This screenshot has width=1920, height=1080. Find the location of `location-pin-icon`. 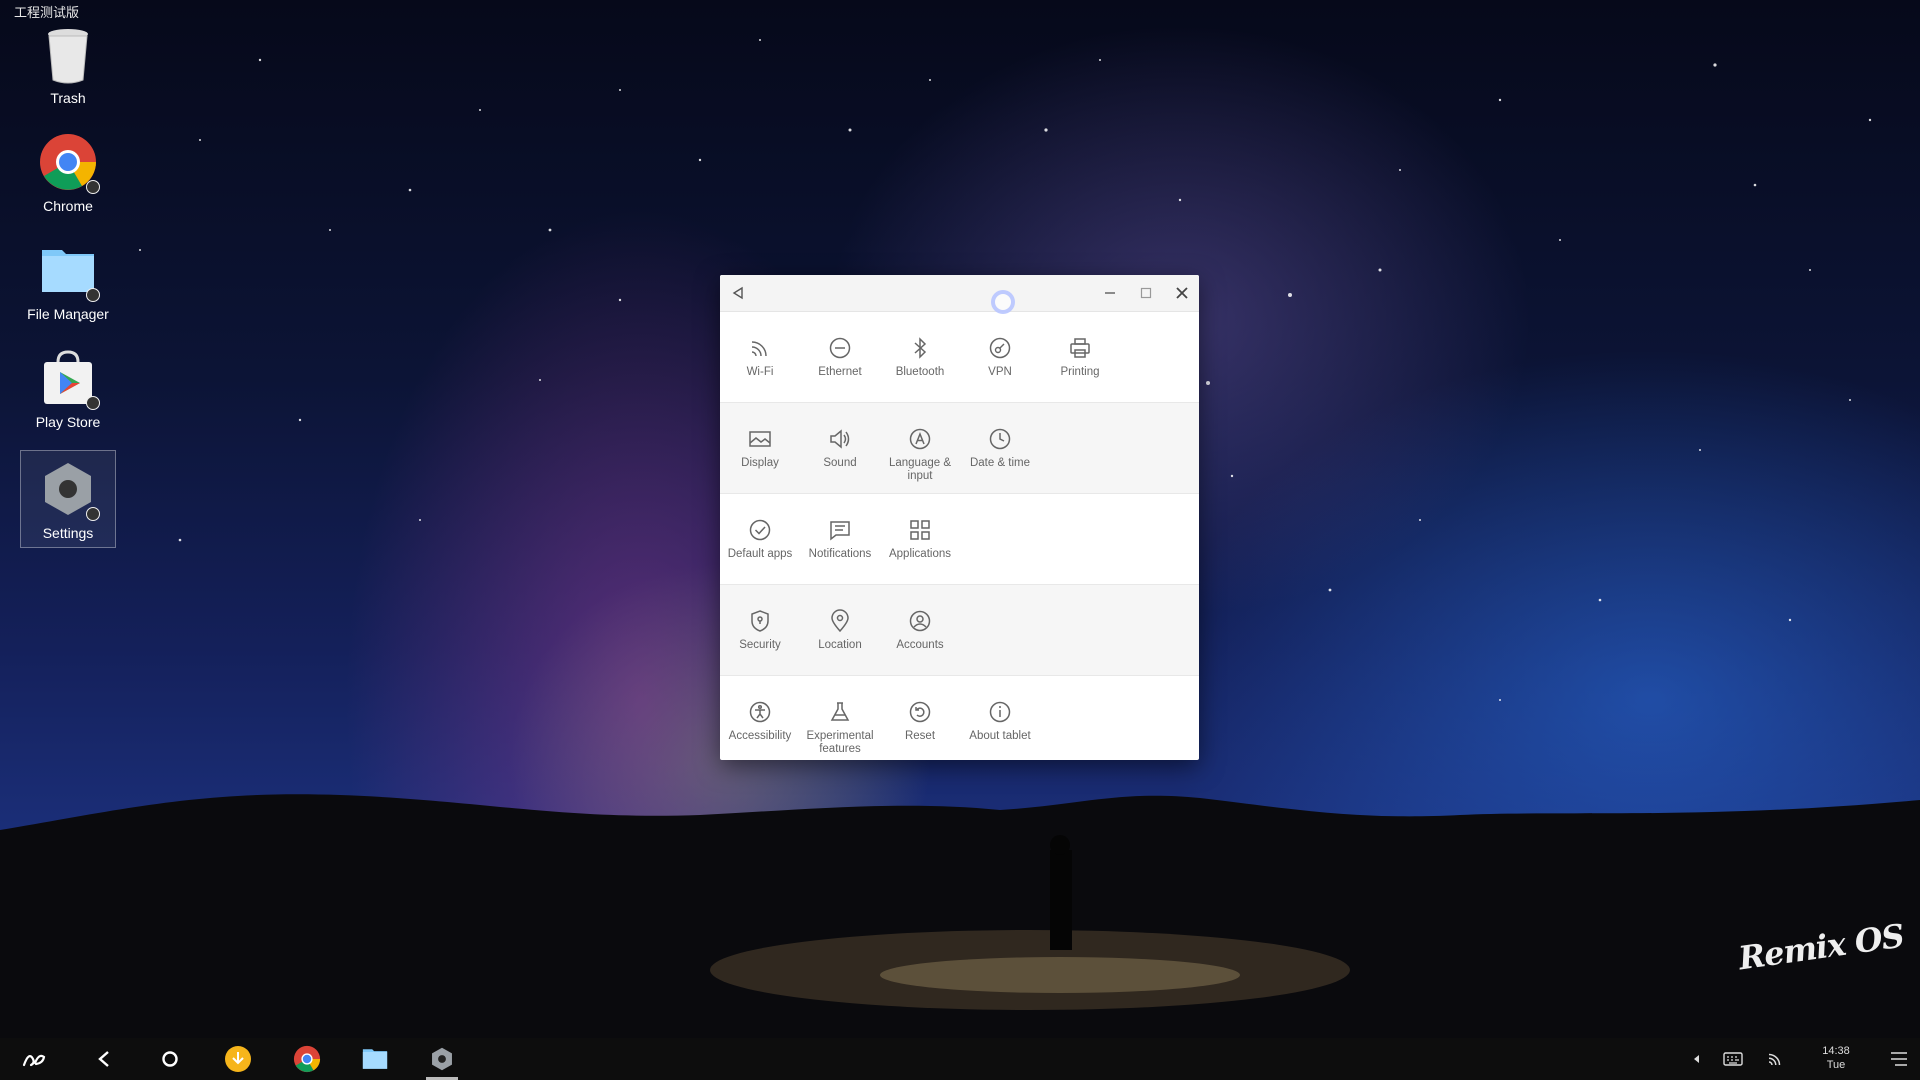

location-pin-icon is located at coordinates (840, 621).